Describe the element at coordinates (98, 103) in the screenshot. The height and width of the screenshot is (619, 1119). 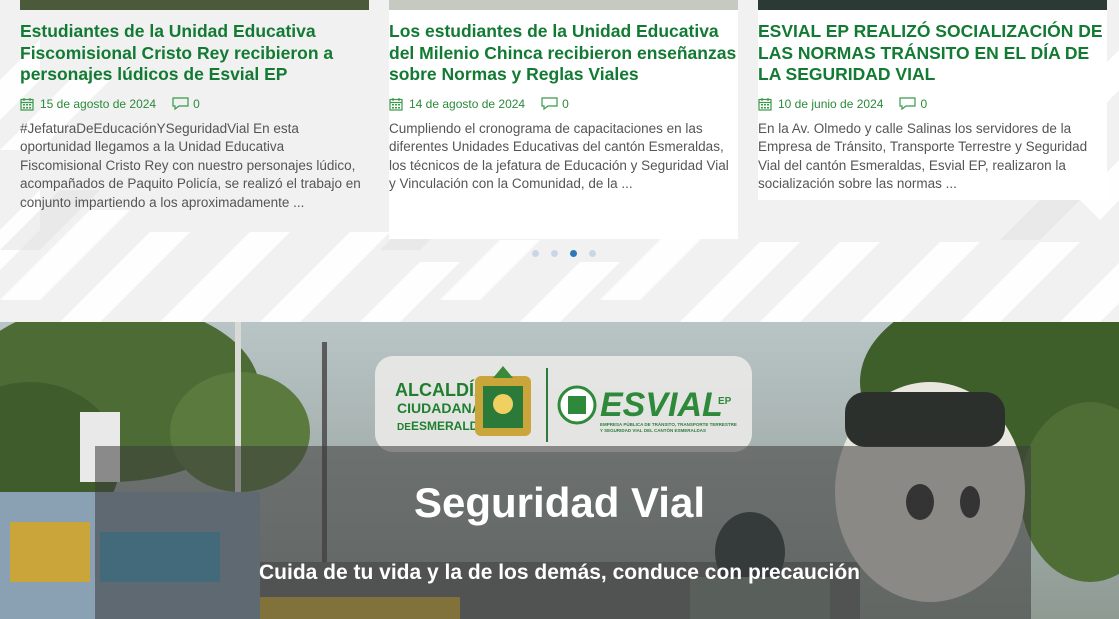
I see `news-card-date: 15 de agosto de 2024` at that location.